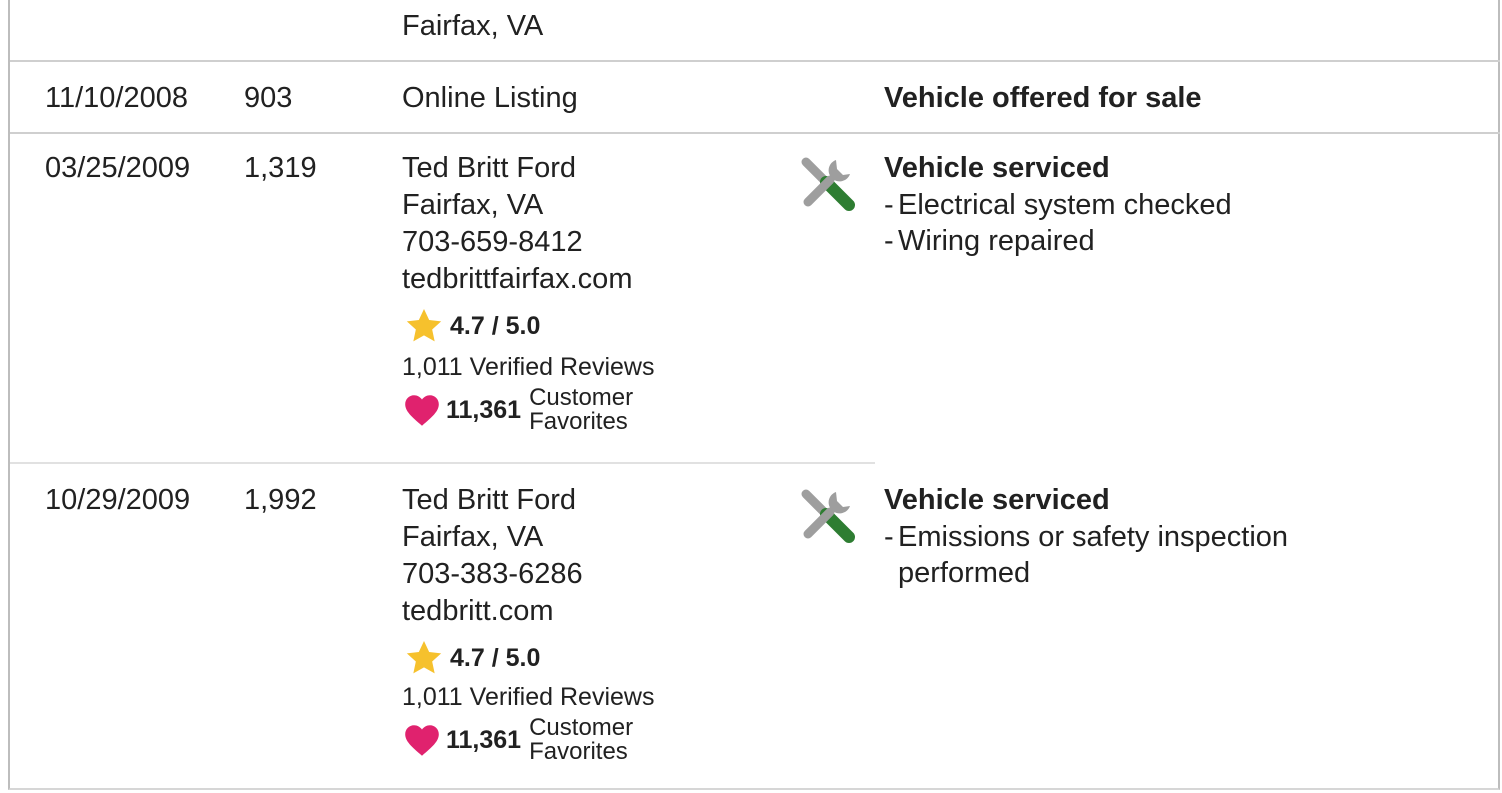  I want to click on dealer-phone: 703-383-6286, so click(492, 574).